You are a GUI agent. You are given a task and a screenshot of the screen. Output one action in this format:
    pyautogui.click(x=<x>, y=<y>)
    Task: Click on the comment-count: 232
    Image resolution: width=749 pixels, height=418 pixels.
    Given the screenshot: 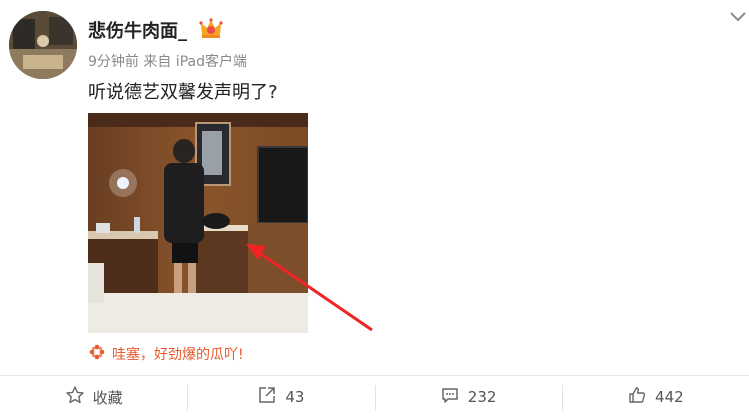 What is the action you would take?
    pyautogui.click(x=482, y=397)
    